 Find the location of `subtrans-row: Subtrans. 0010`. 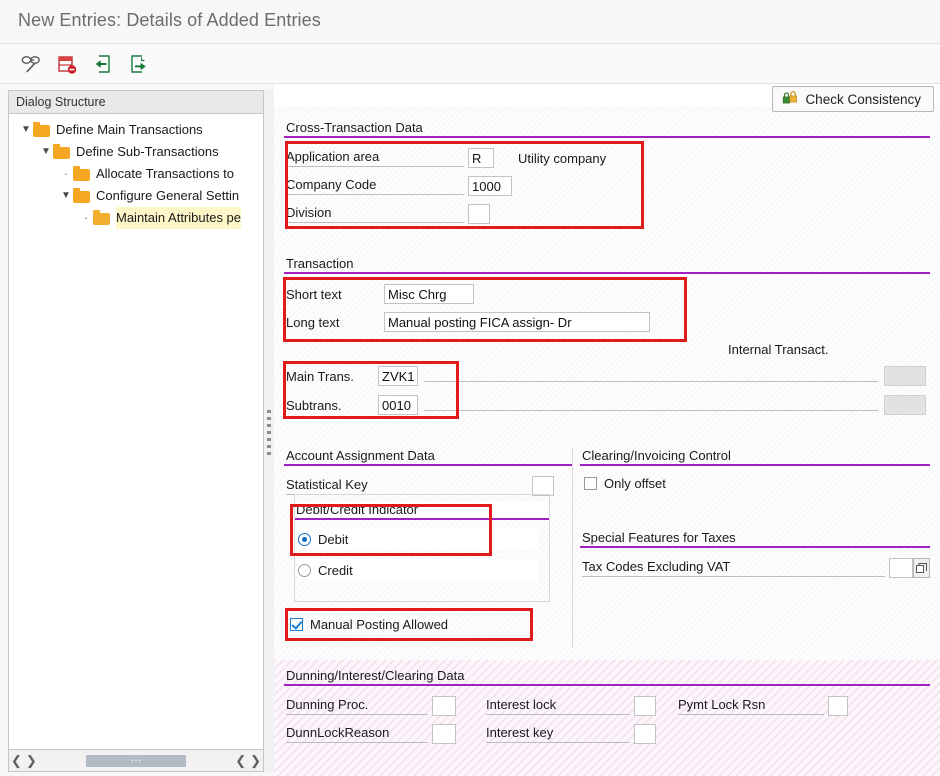

subtrans-row: Subtrans. 0010 is located at coordinates (606, 405).